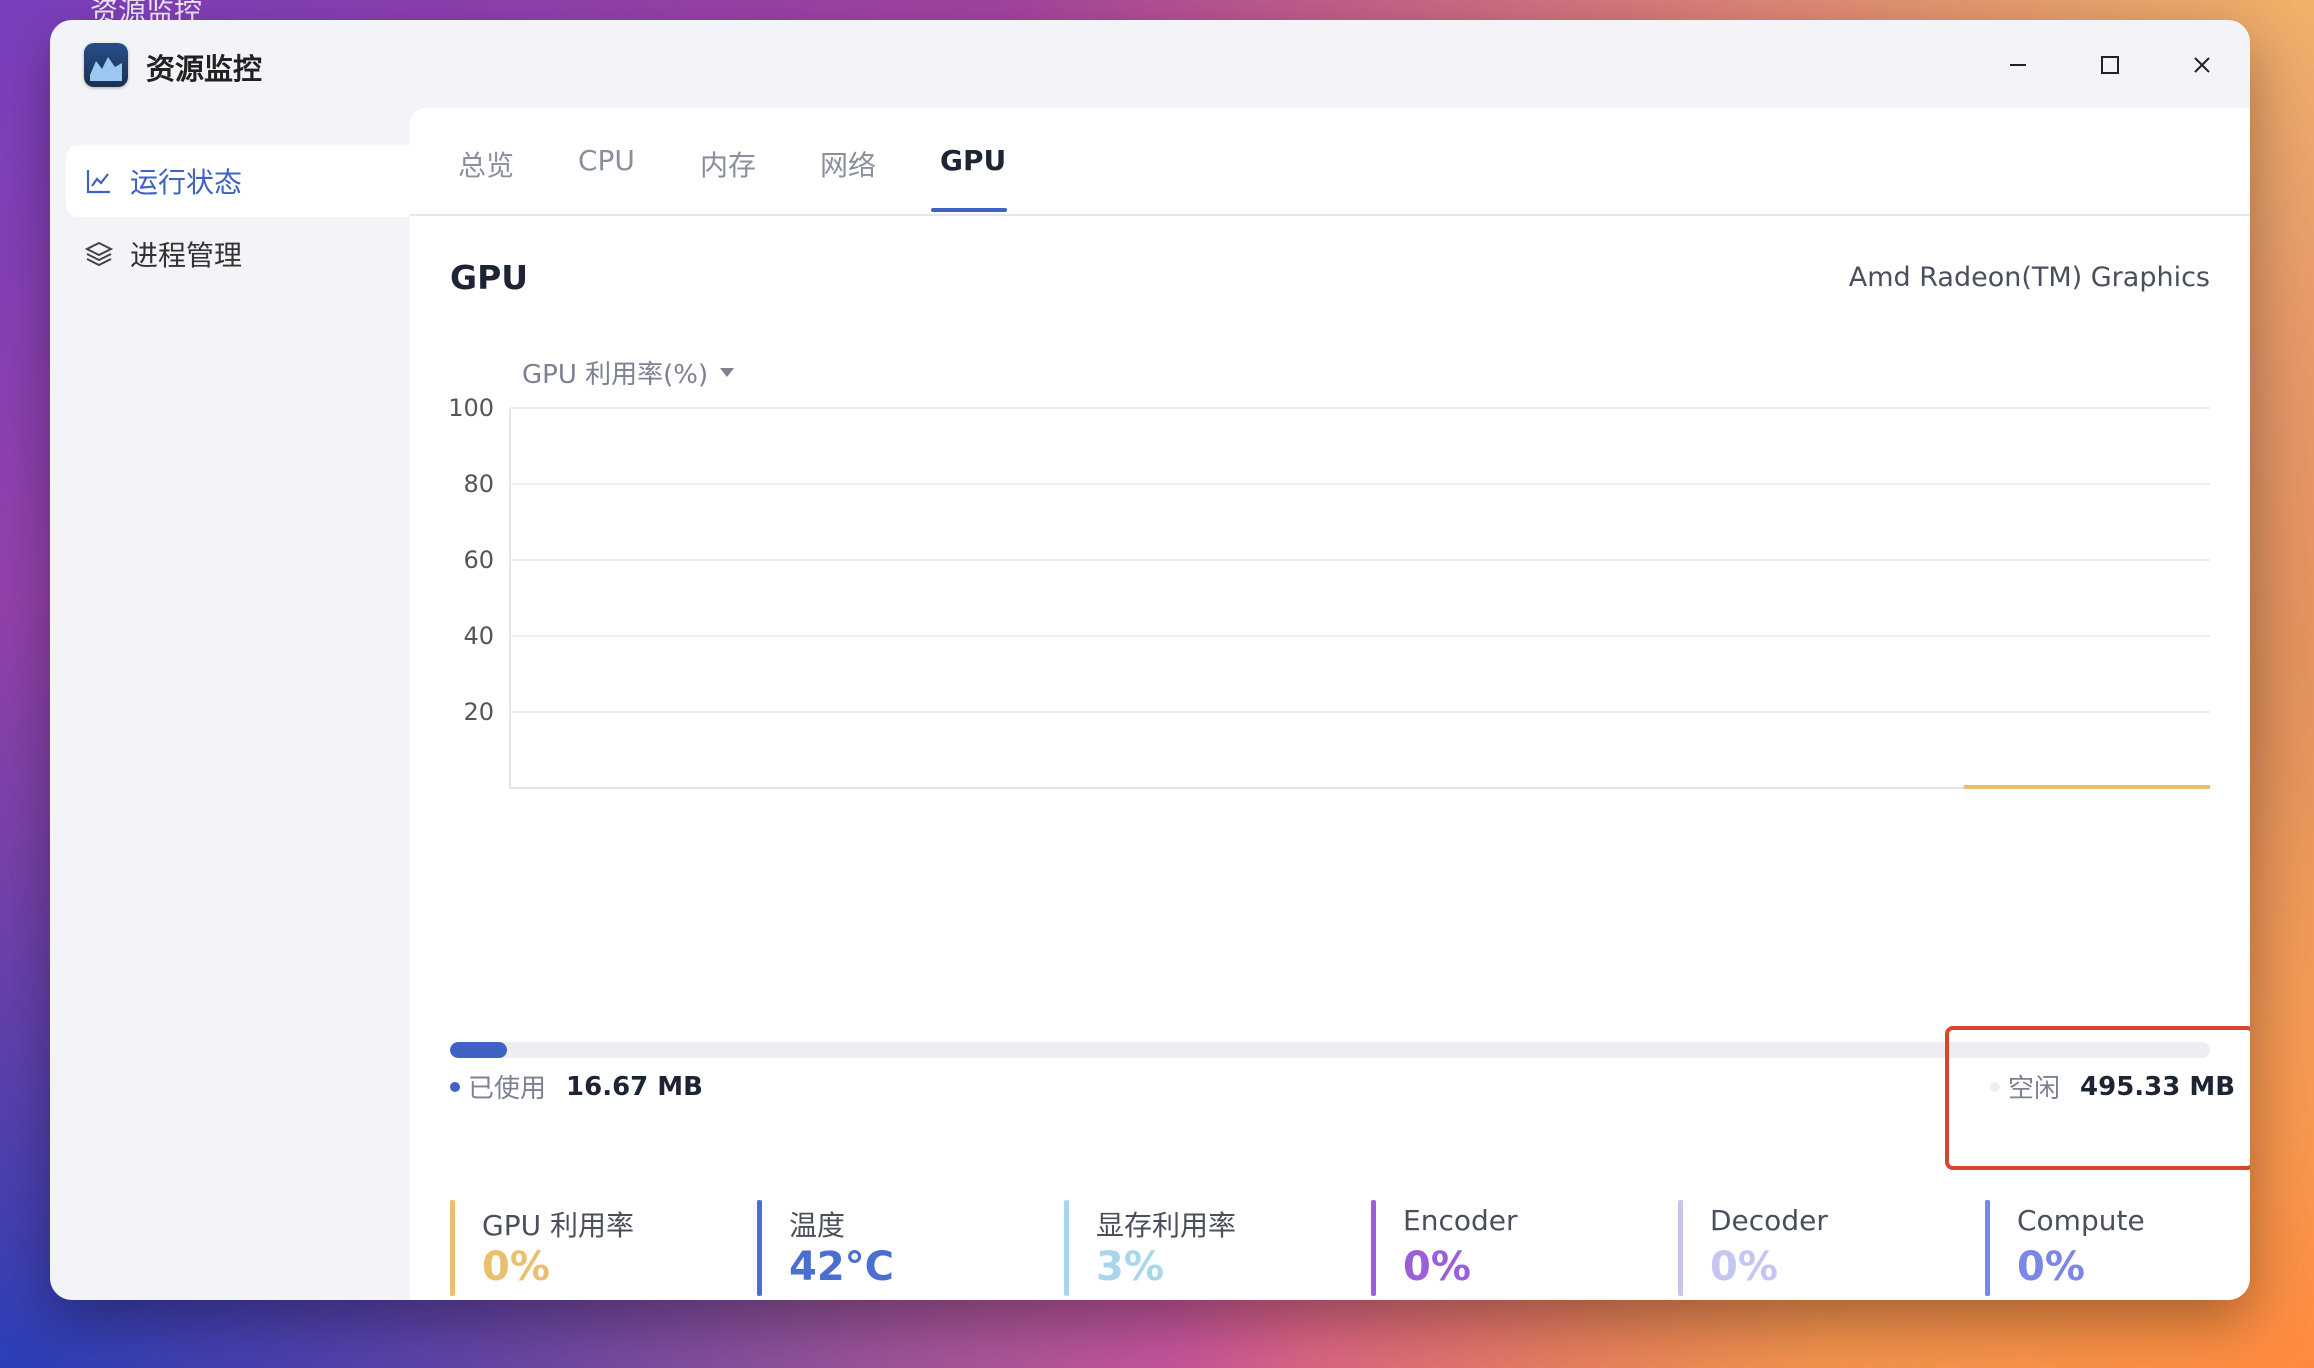  Describe the element at coordinates (1516, 1246) in the screenshot. I see `stat-encoder: Encoder 0%` at that location.